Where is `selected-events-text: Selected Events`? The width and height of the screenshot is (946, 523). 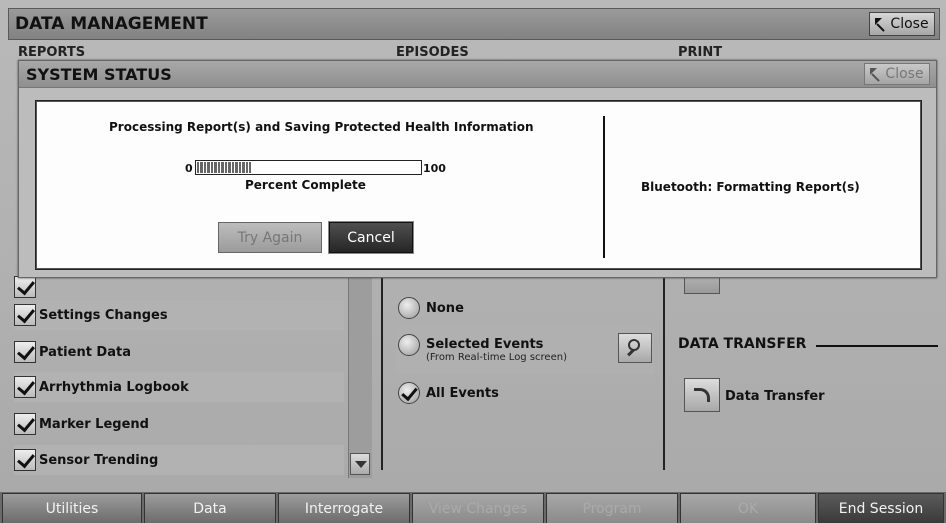 selected-events-text: Selected Events is located at coordinates (485, 344).